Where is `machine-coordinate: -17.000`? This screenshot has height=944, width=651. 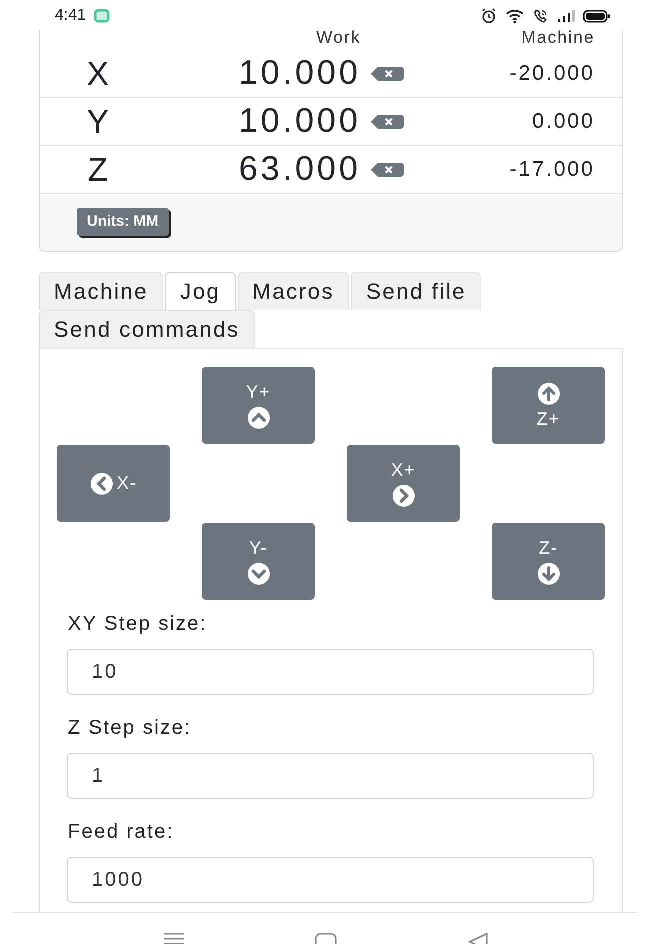 machine-coordinate: -17.000 is located at coordinates (551, 170).